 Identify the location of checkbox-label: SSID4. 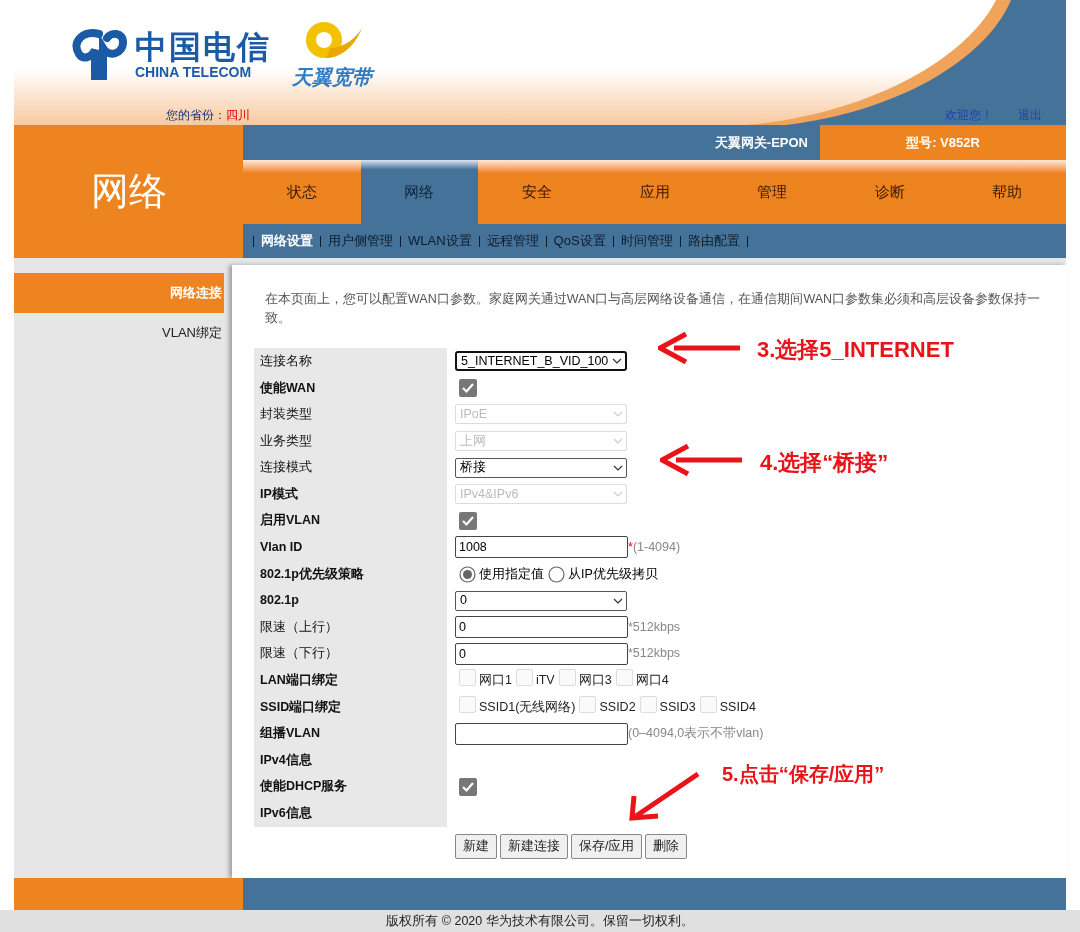
(737, 707).